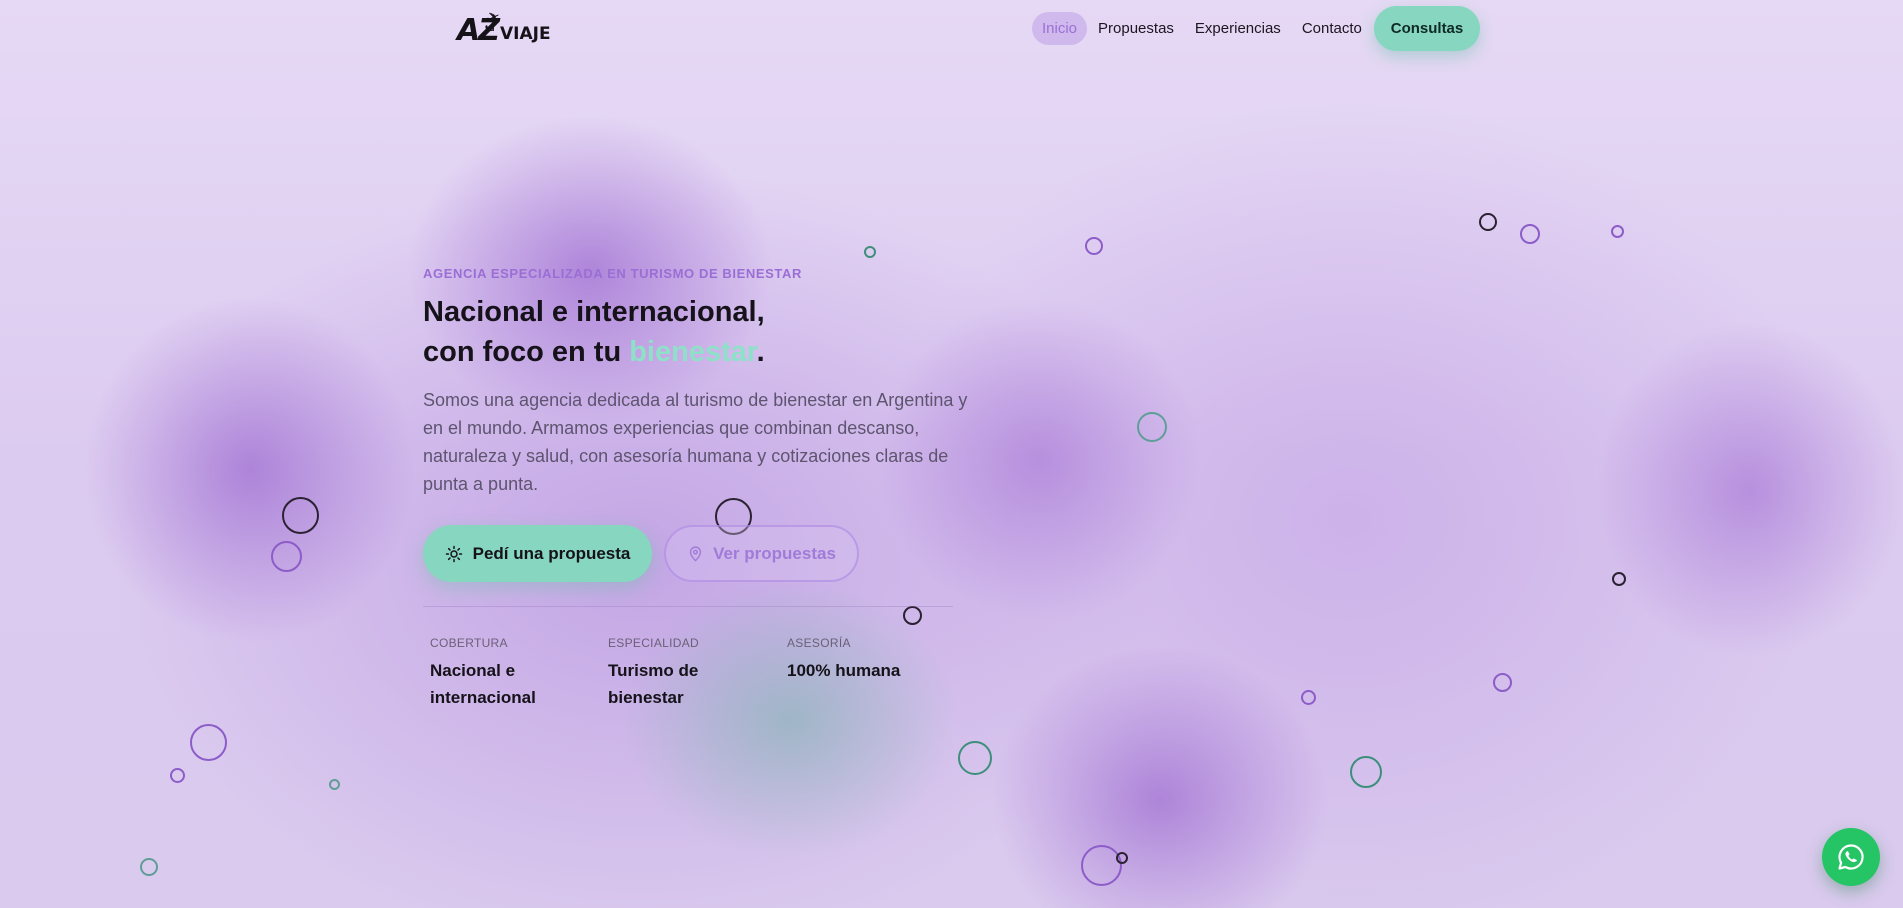 The width and height of the screenshot is (1903, 908). What do you see at coordinates (526, 352) in the screenshot?
I see `headline-line-2-pre: con foco en tu` at bounding box center [526, 352].